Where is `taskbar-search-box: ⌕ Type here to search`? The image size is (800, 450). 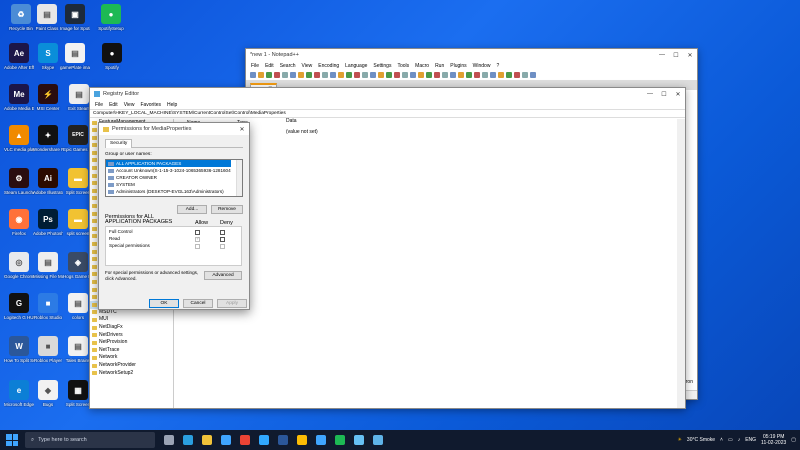
taskbar-search-box: ⌕ Type here to search is located at coordinates (90, 440).